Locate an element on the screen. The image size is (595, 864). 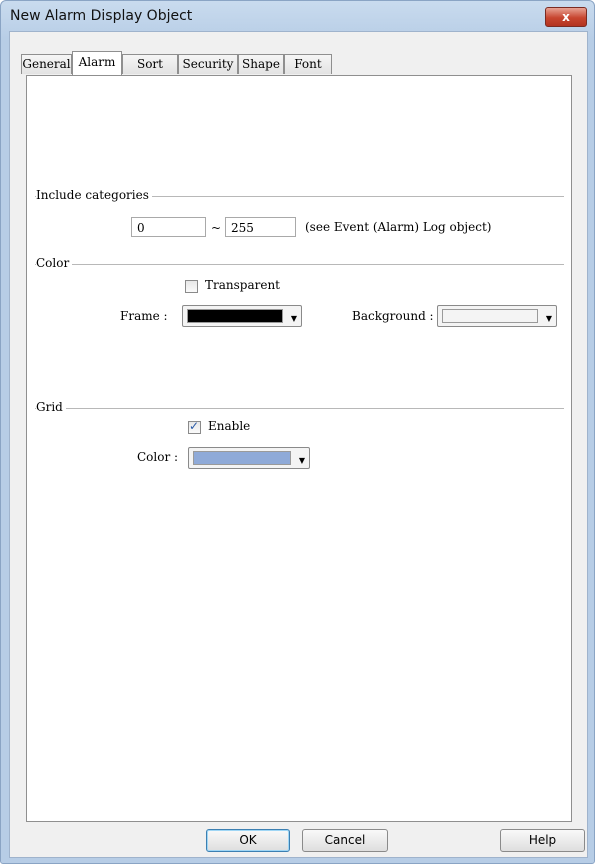
color-title: Color is located at coordinates (54, 263).